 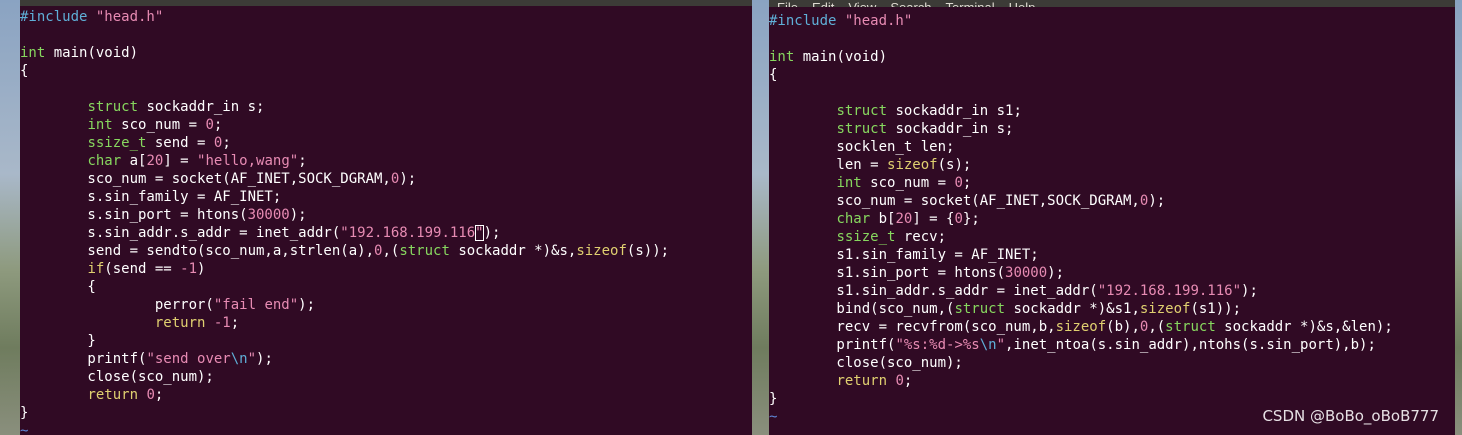 What do you see at coordinates (134, 161) in the screenshot?
I see `code-token: a[` at bounding box center [134, 161].